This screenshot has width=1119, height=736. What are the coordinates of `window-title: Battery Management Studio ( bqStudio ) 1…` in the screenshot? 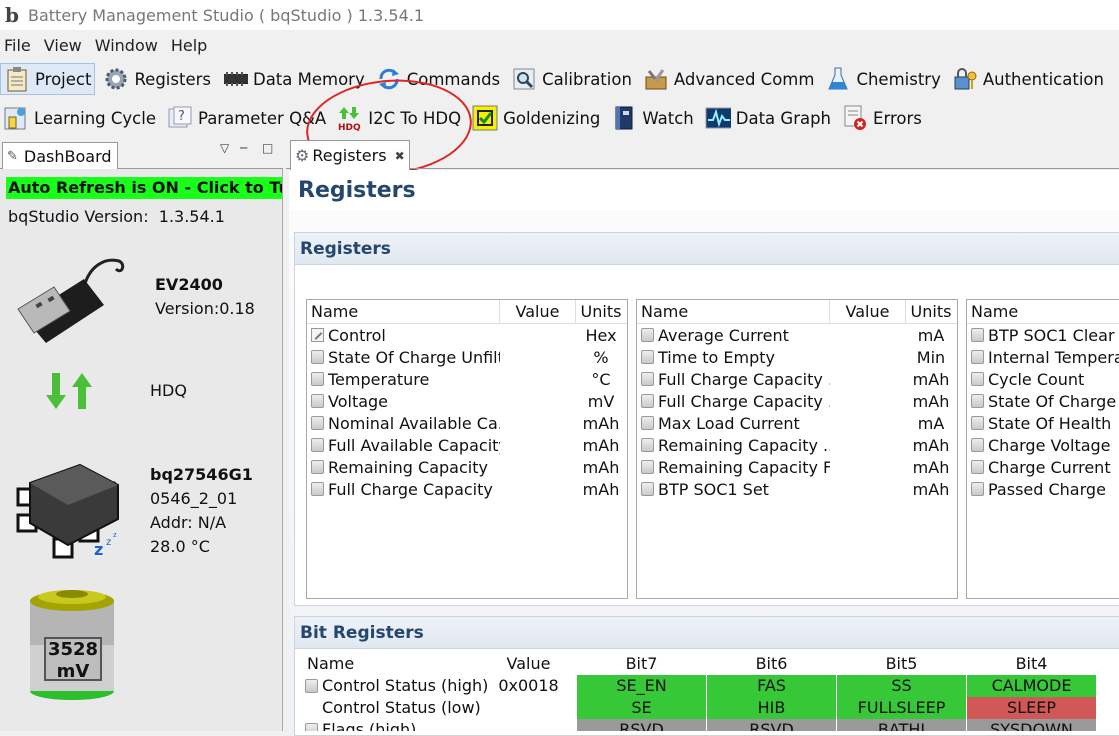 It's located at (226, 15).